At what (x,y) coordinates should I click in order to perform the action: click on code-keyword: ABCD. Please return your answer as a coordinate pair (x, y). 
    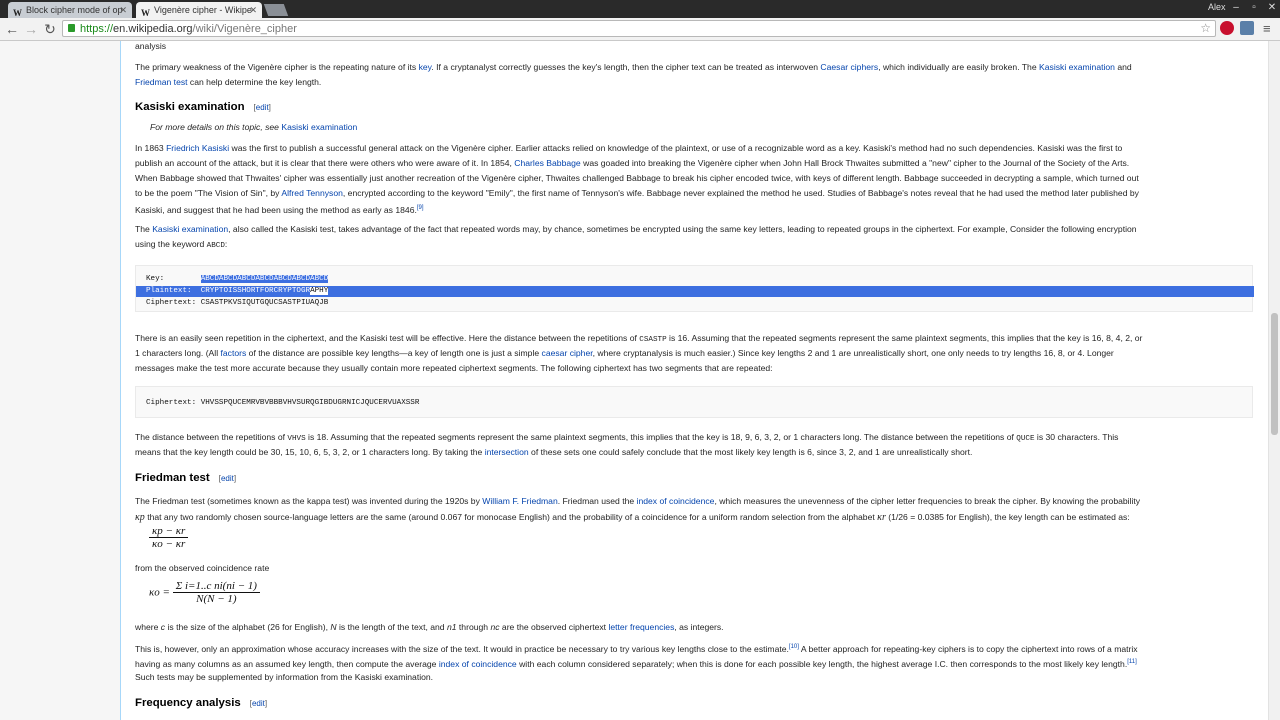
    Looking at the image, I should click on (215, 246).